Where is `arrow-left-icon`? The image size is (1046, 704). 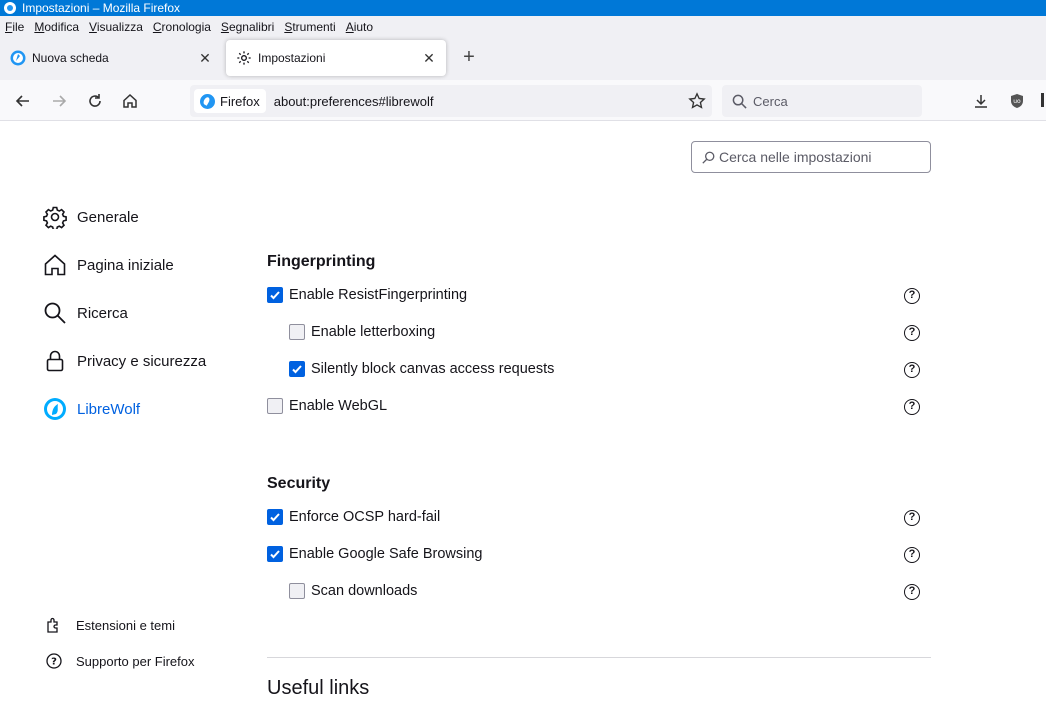
arrow-left-icon is located at coordinates (22, 101).